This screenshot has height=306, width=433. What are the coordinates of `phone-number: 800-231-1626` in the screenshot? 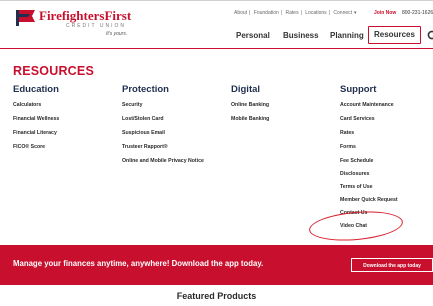 It's located at (417, 13).